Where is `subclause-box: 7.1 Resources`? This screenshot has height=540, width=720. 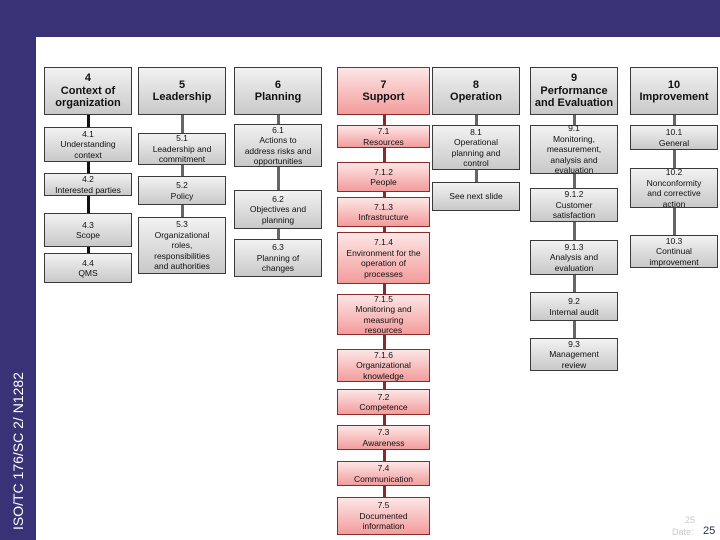 subclause-box: 7.1 Resources is located at coordinates (383, 136).